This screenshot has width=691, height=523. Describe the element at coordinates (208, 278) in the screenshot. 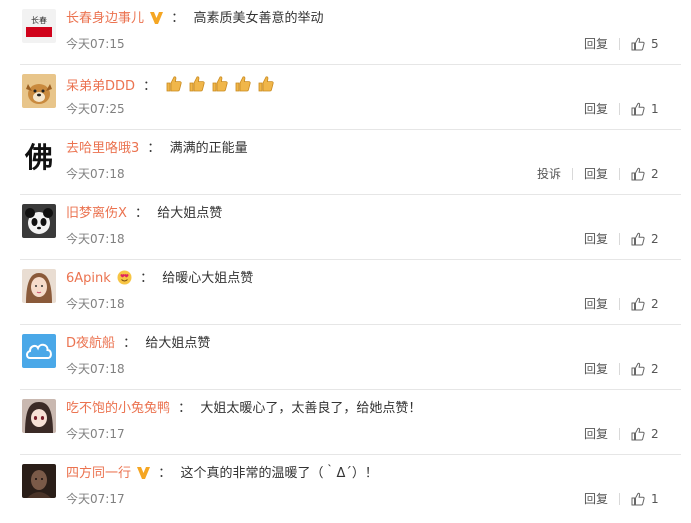

I see `comment-text: 给暖心大姐点赞` at that location.